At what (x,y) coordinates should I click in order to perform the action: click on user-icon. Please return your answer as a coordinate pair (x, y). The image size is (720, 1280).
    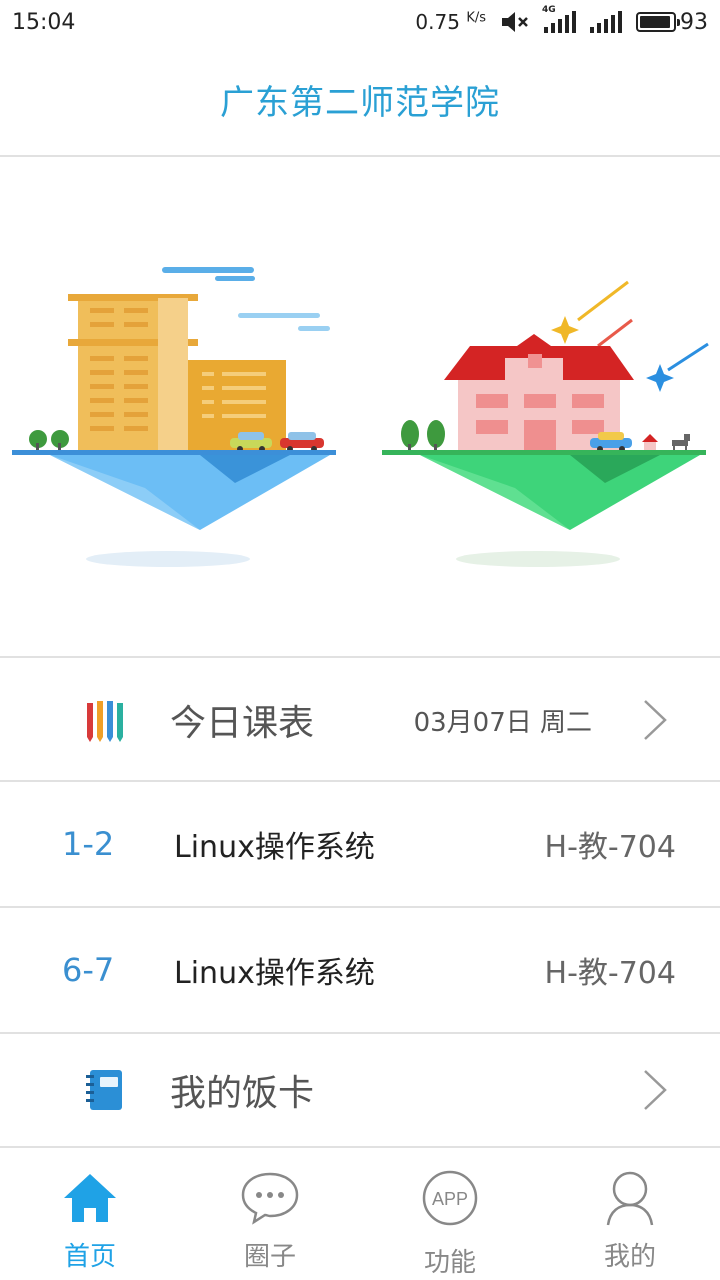
    Looking at the image, I should click on (630, 1198).